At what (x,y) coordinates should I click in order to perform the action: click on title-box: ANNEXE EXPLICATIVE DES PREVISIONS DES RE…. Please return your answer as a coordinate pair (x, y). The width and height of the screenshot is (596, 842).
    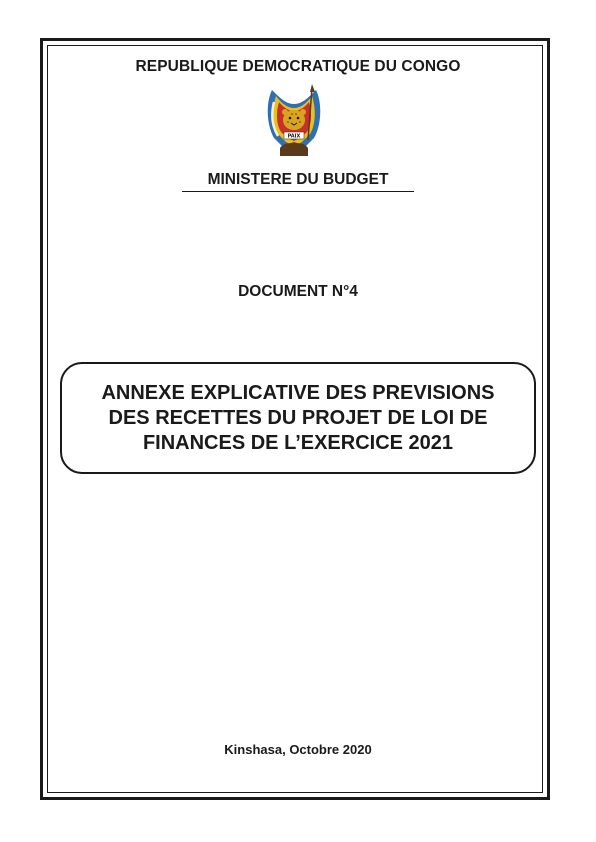
    Looking at the image, I should click on (298, 418).